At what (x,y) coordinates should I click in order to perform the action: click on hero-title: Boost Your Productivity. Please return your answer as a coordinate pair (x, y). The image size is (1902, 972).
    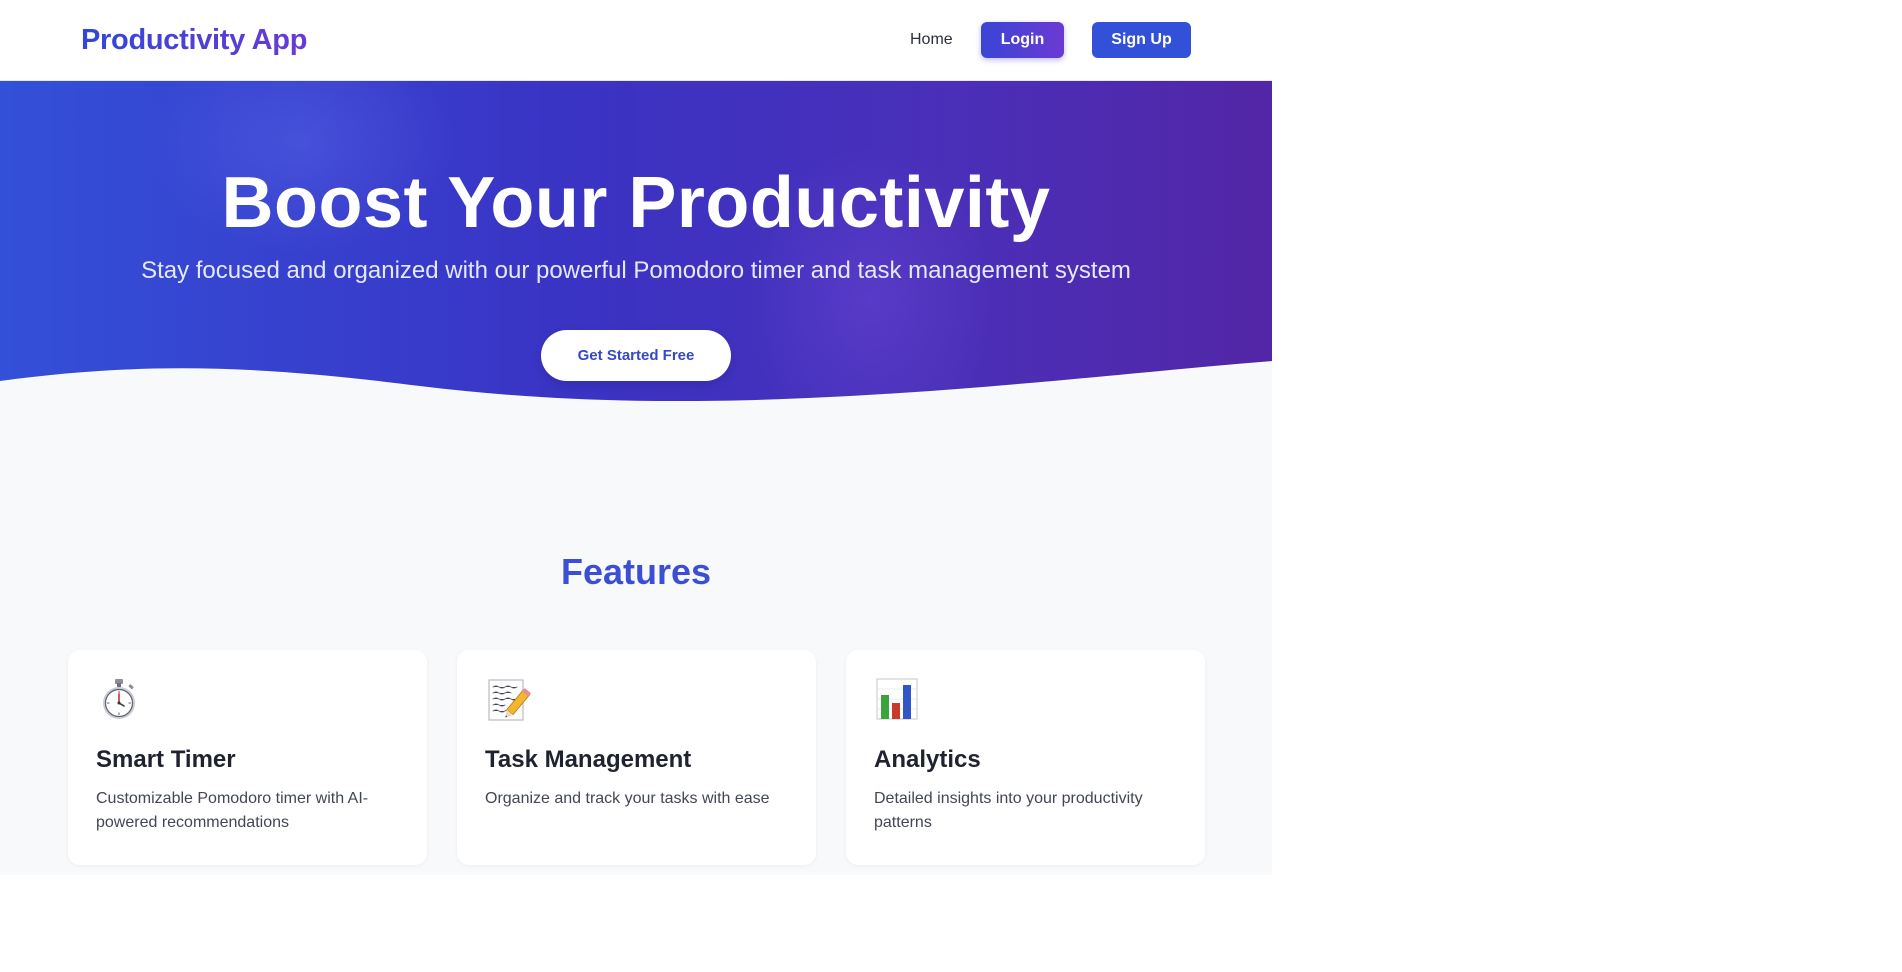
    Looking at the image, I should click on (636, 203).